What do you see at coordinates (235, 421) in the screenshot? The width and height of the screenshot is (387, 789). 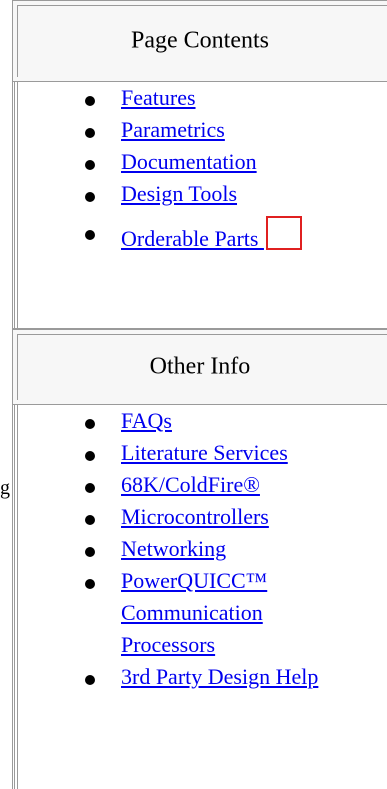 I see `list-item: FAQs` at bounding box center [235, 421].